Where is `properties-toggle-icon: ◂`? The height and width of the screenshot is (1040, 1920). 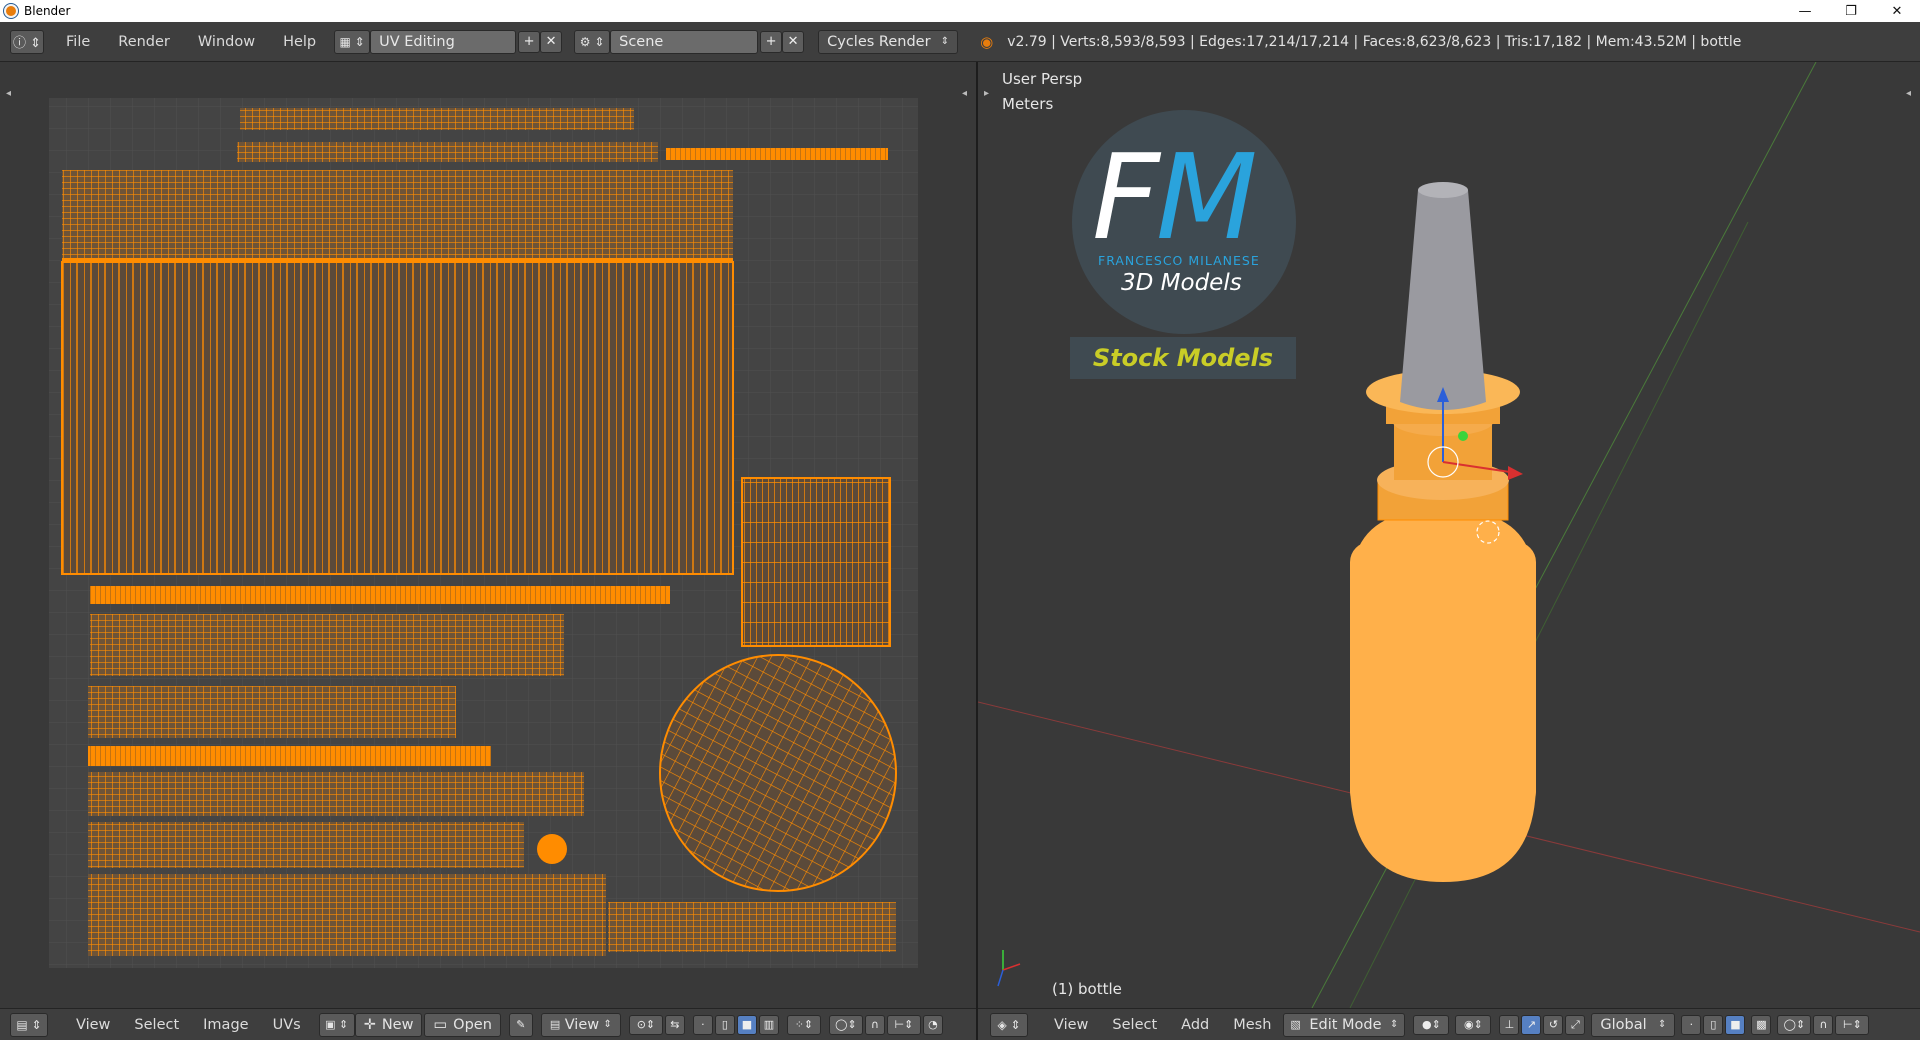
properties-toggle-icon: ◂ is located at coordinates (1908, 93).